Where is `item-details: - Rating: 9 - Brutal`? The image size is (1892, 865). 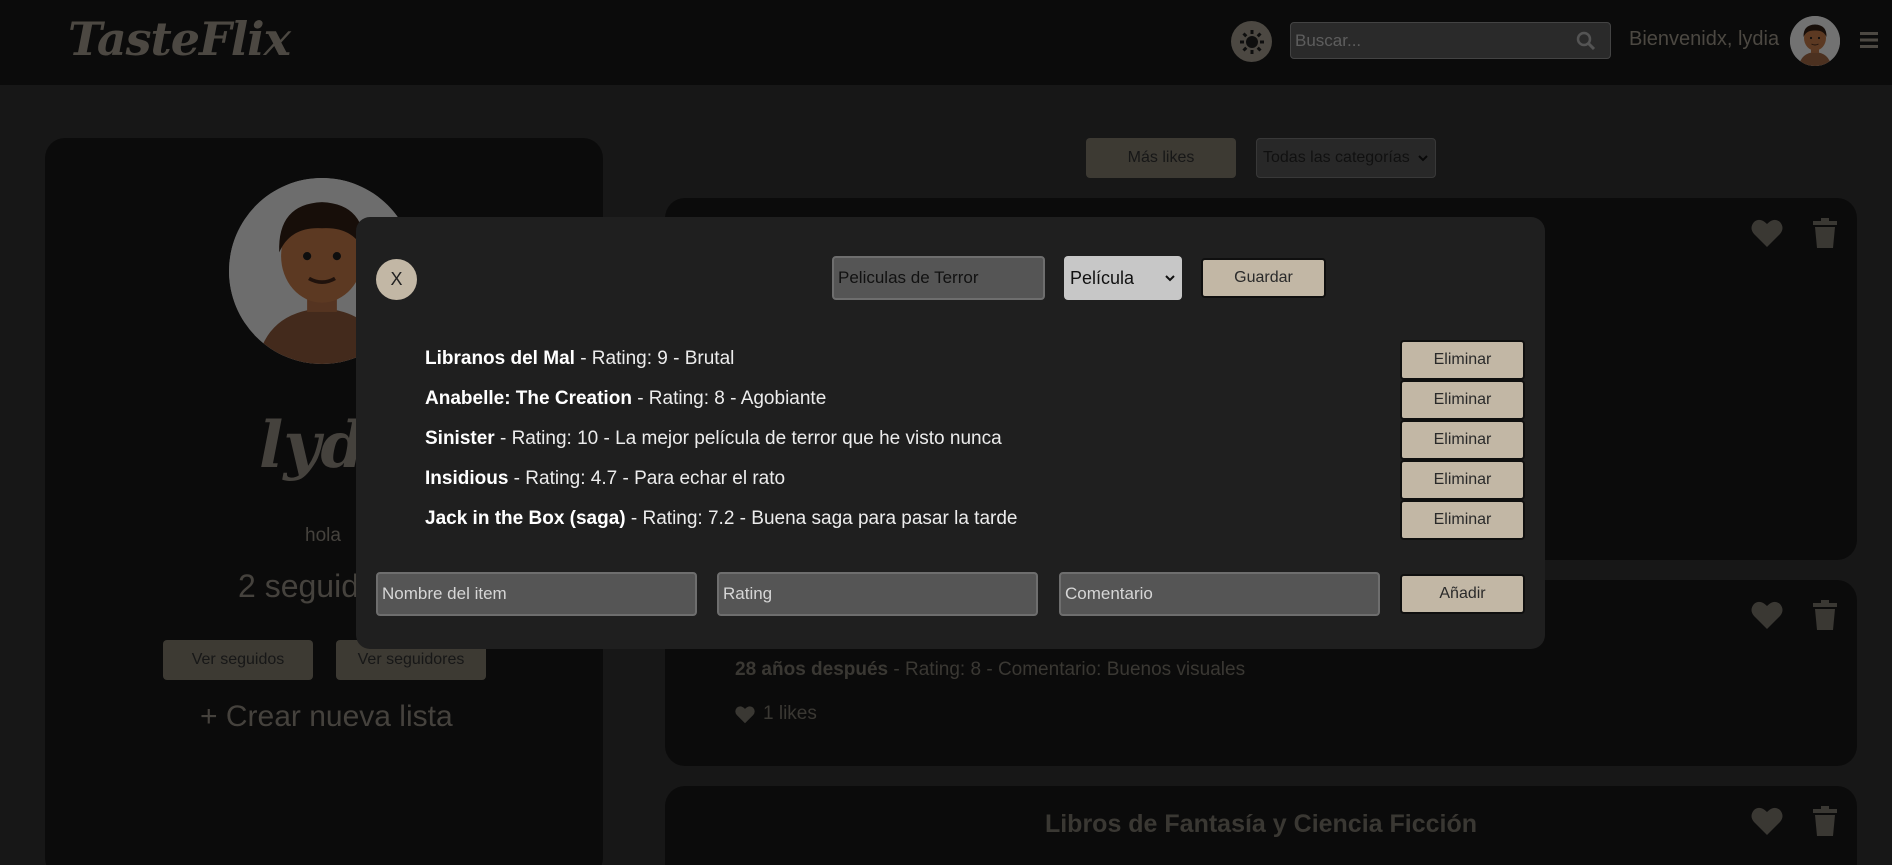
item-details: - Rating: 9 - Brutal is located at coordinates (654, 358).